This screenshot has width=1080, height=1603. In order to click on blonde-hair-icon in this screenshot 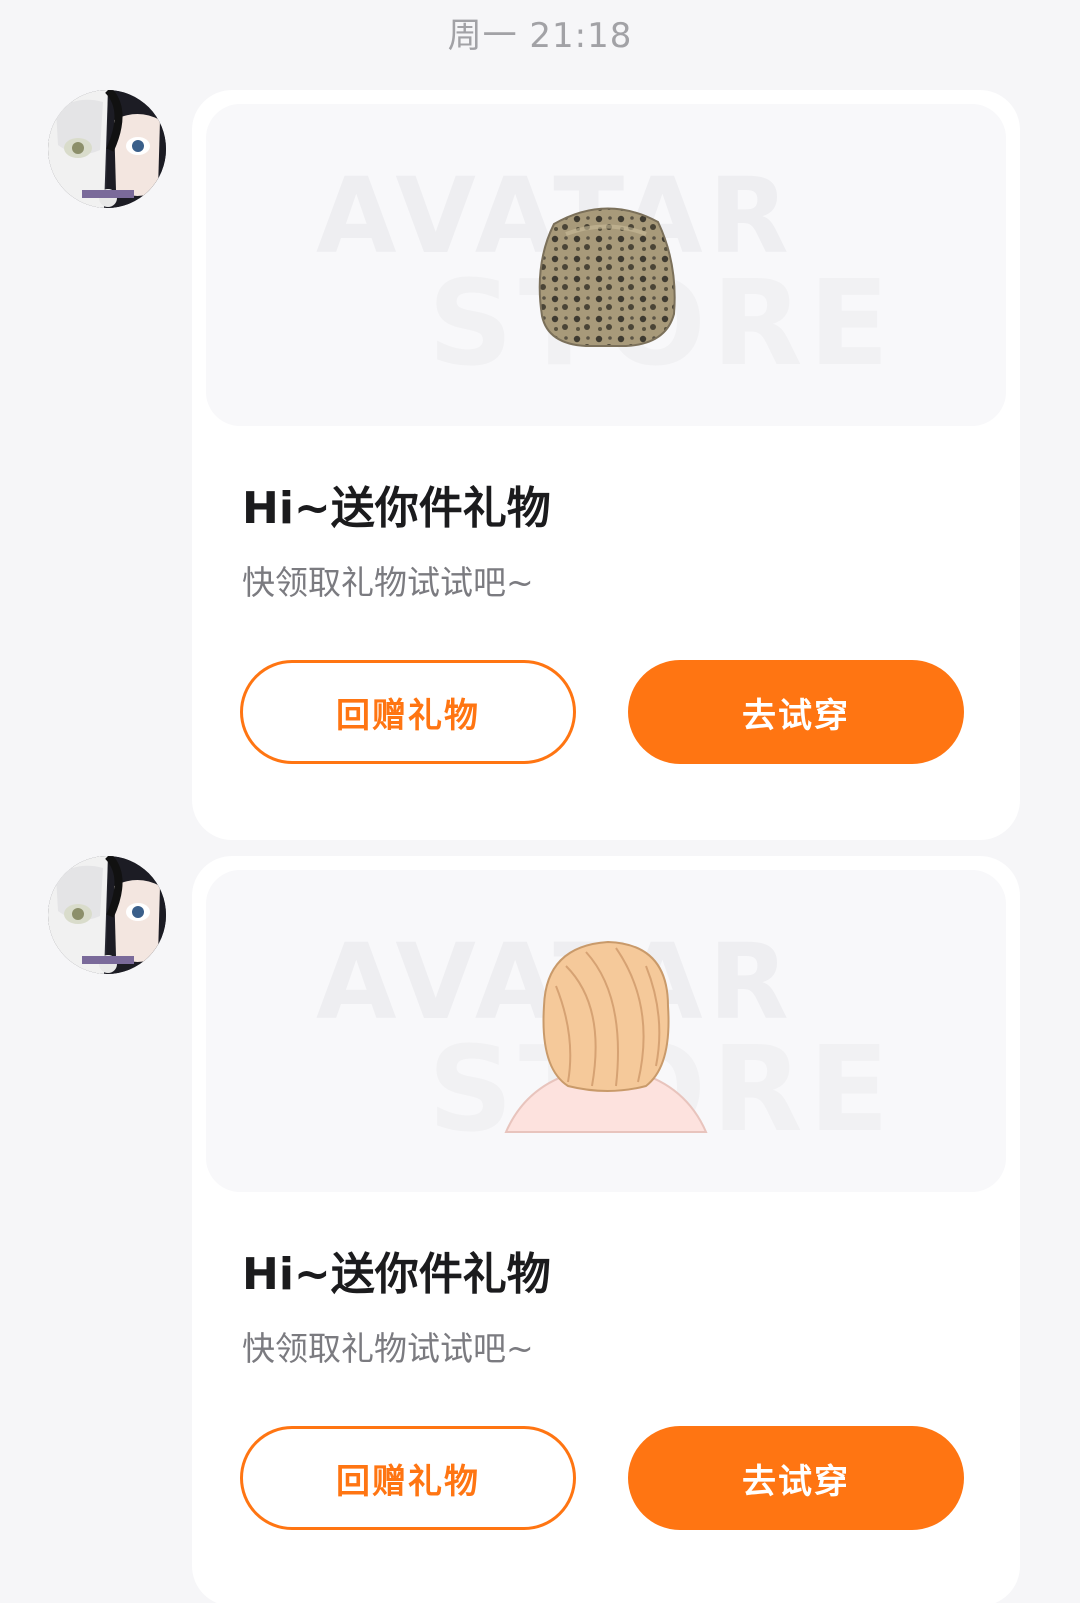, I will do `click(606, 1036)`.